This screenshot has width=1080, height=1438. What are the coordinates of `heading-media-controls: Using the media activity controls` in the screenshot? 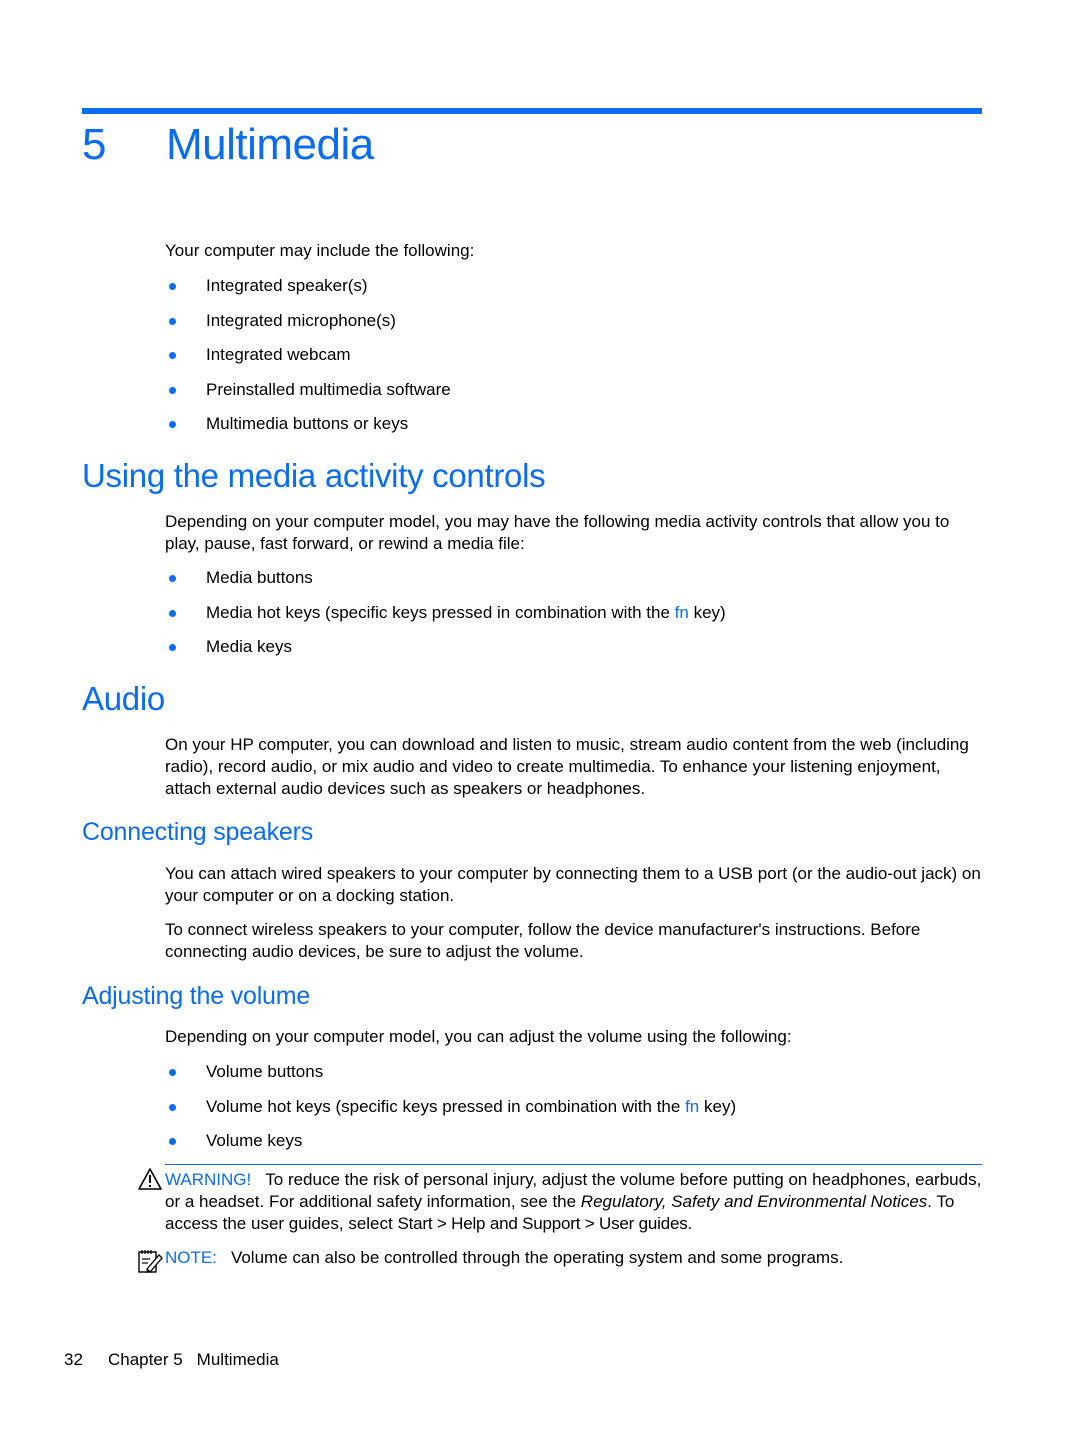 It's located at (314, 475).